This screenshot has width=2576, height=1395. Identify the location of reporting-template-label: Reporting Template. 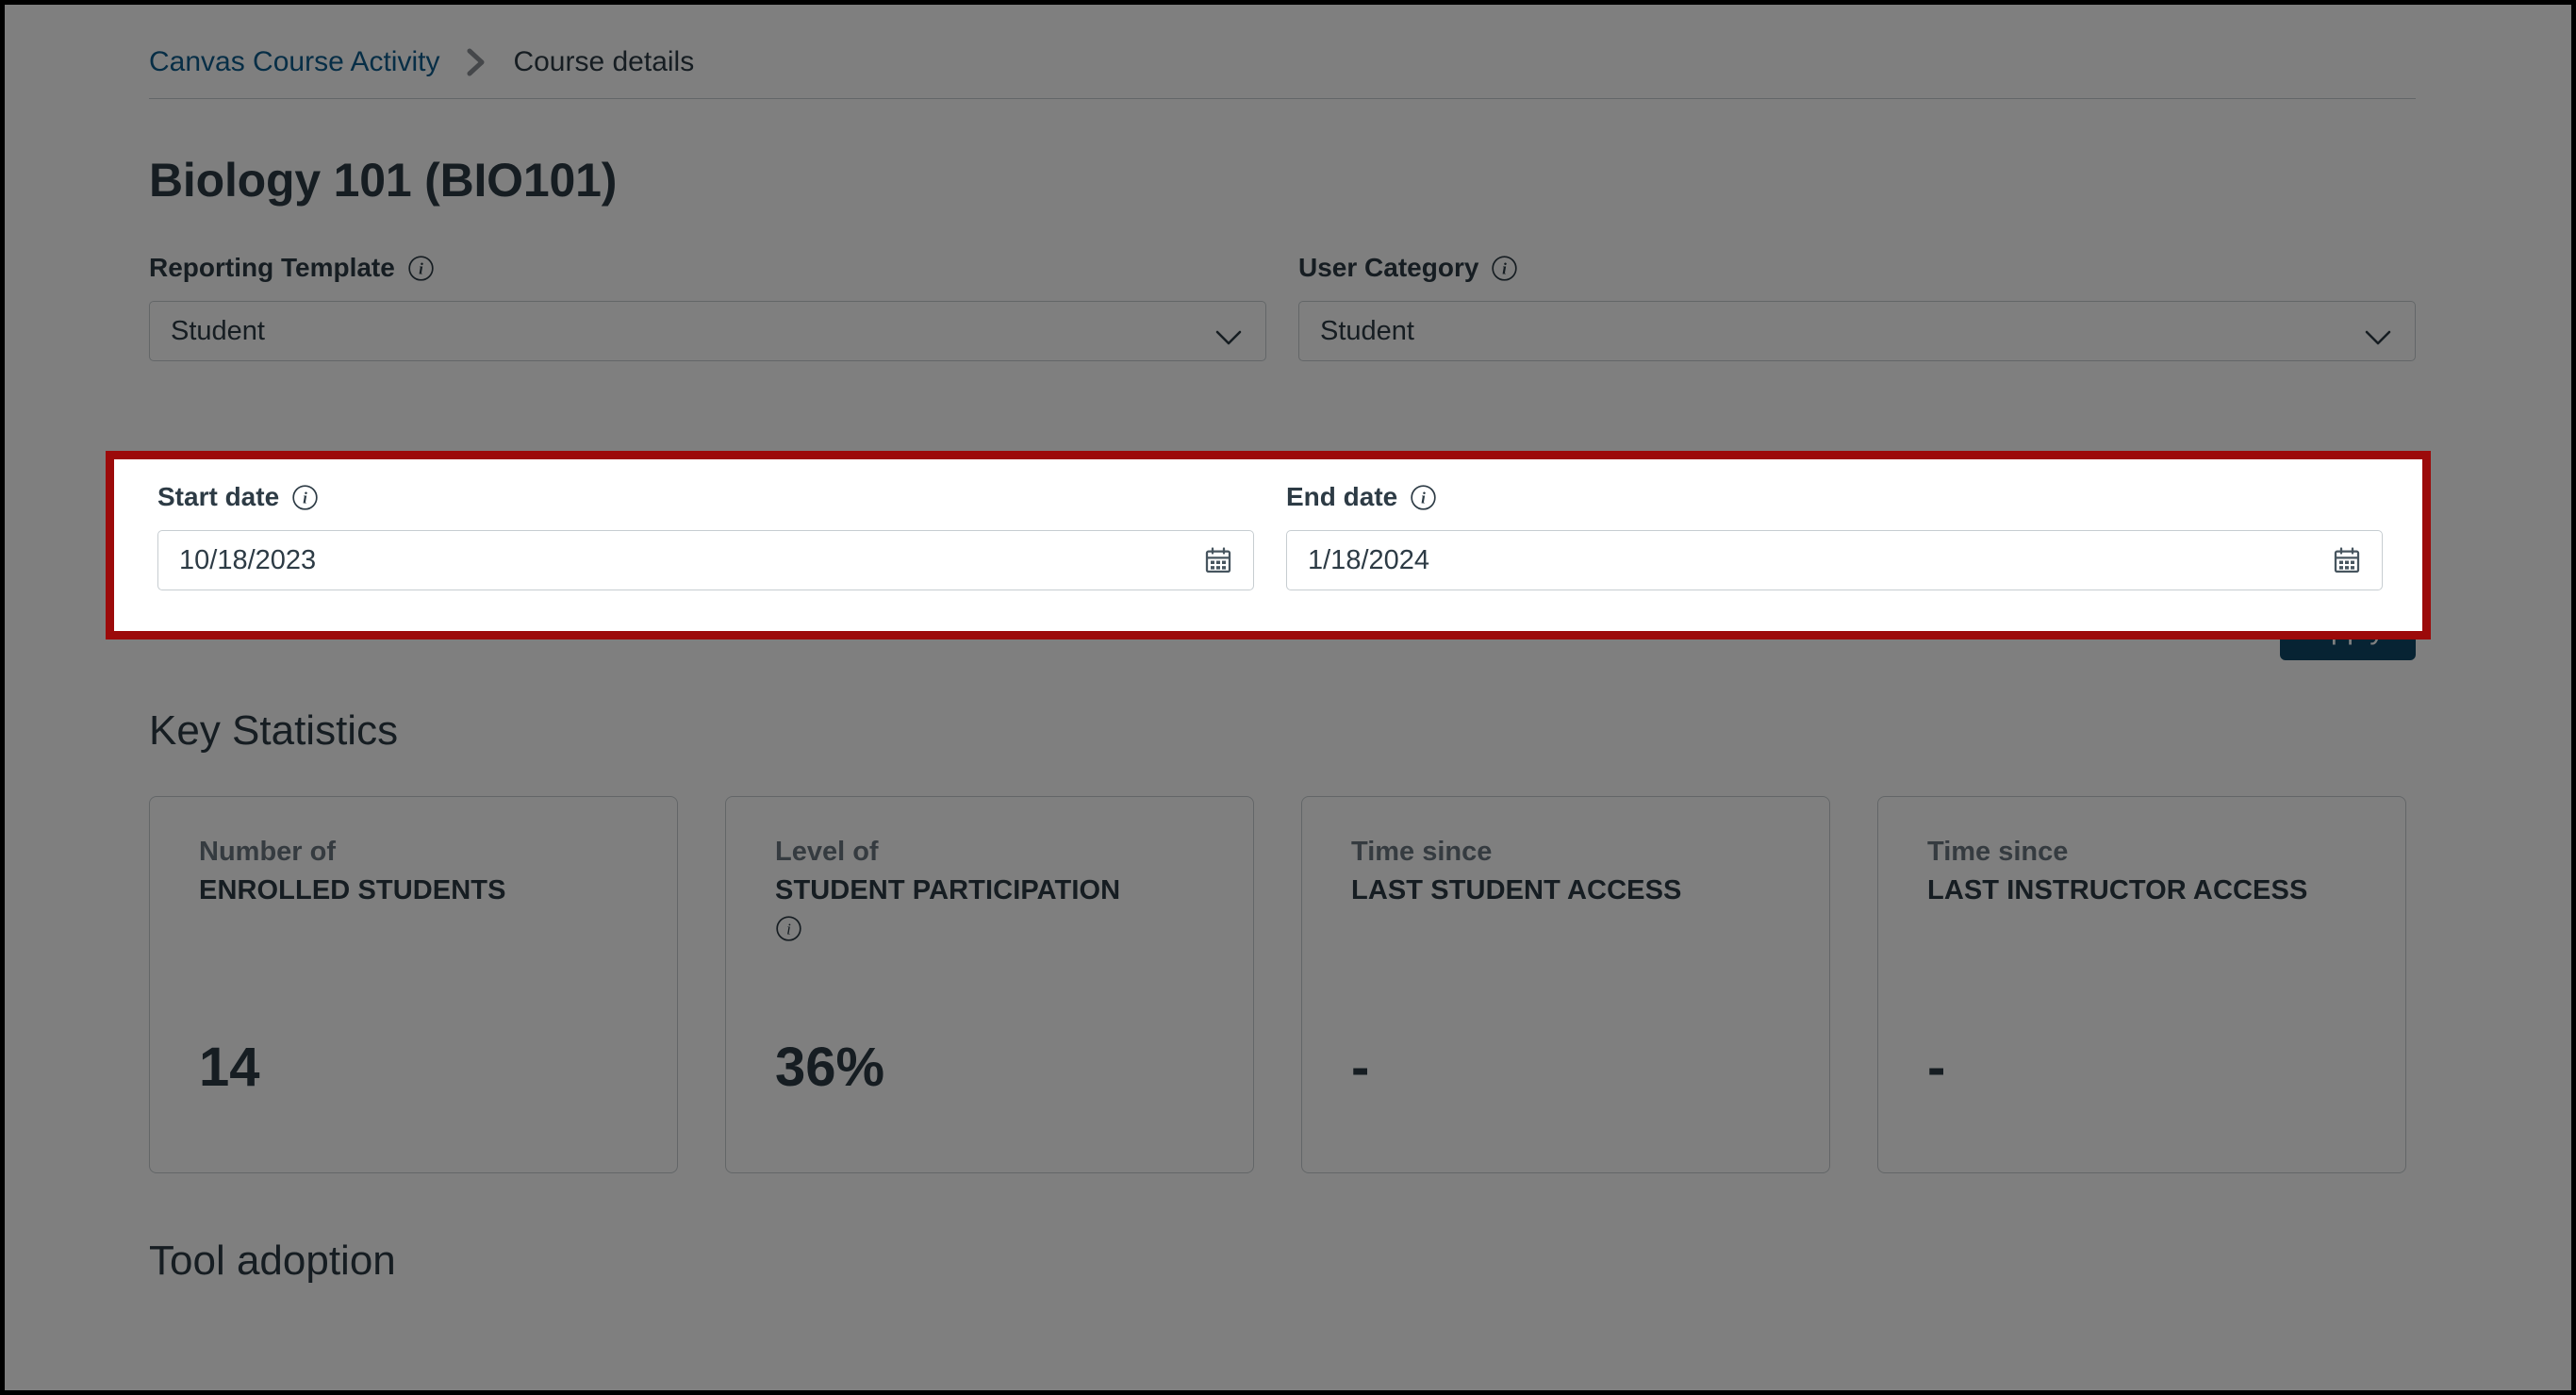
(272, 267).